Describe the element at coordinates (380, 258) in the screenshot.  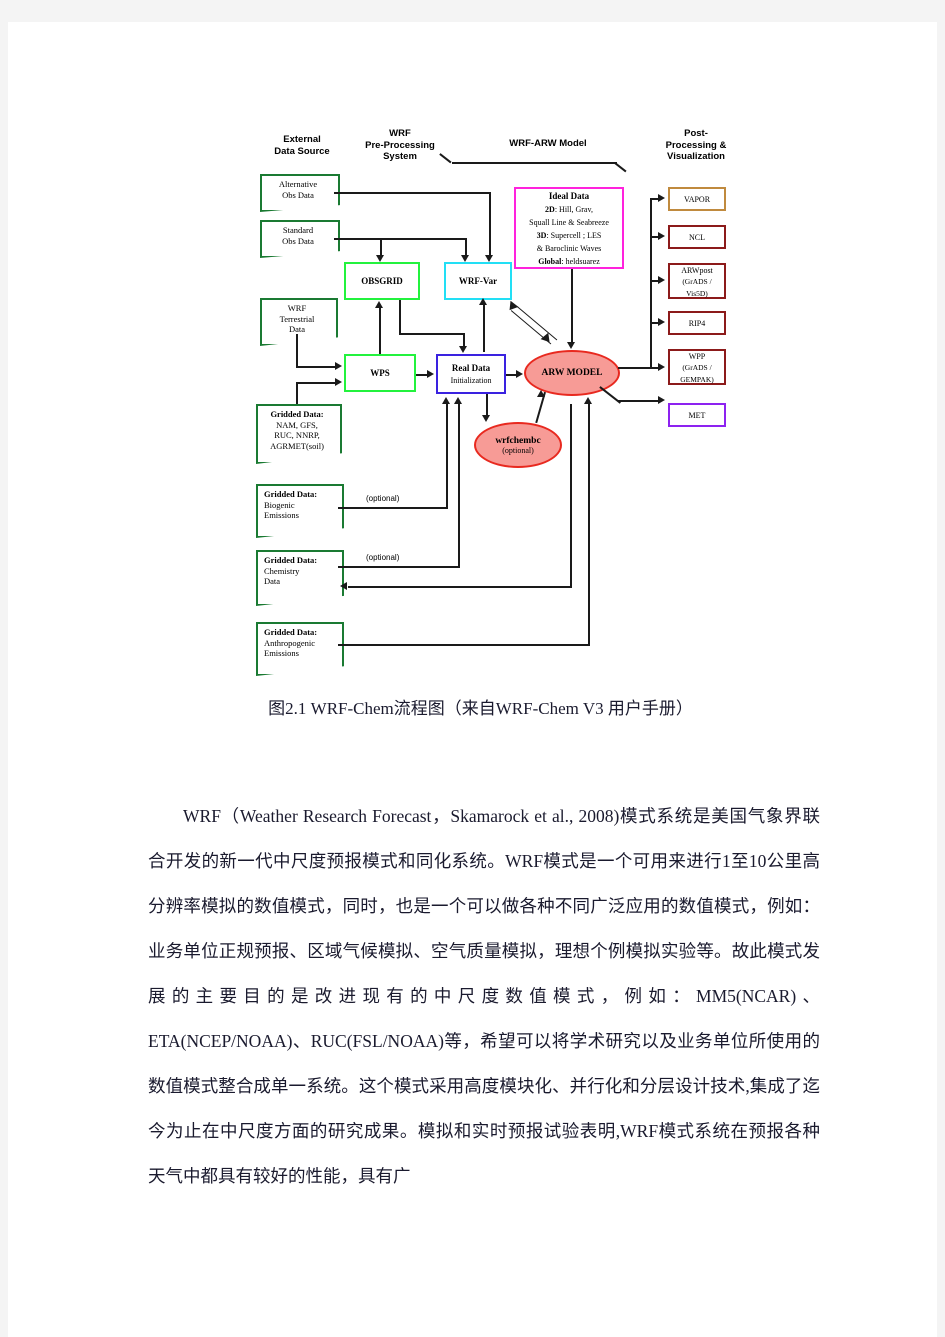
I see `conn-stdobs-arrow1` at that location.